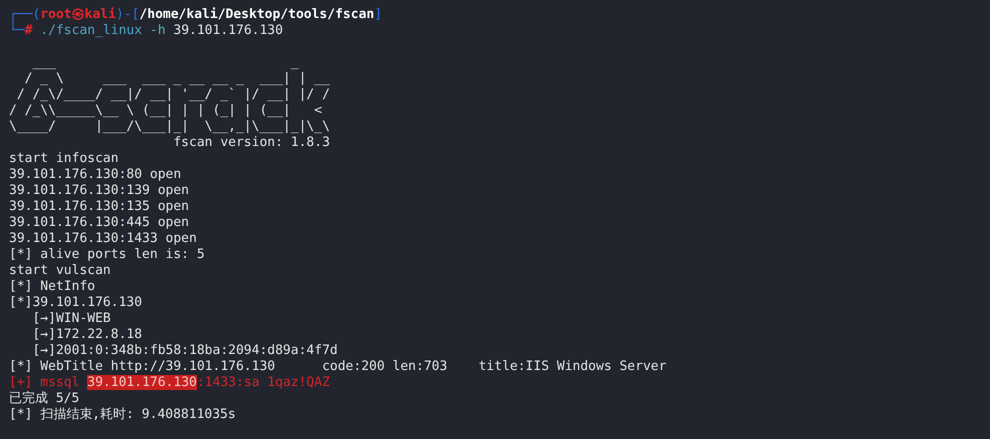 The image size is (990, 439). Describe the element at coordinates (103, 239) in the screenshot. I see `output-line: 39.101.176.130:1433 open` at that location.